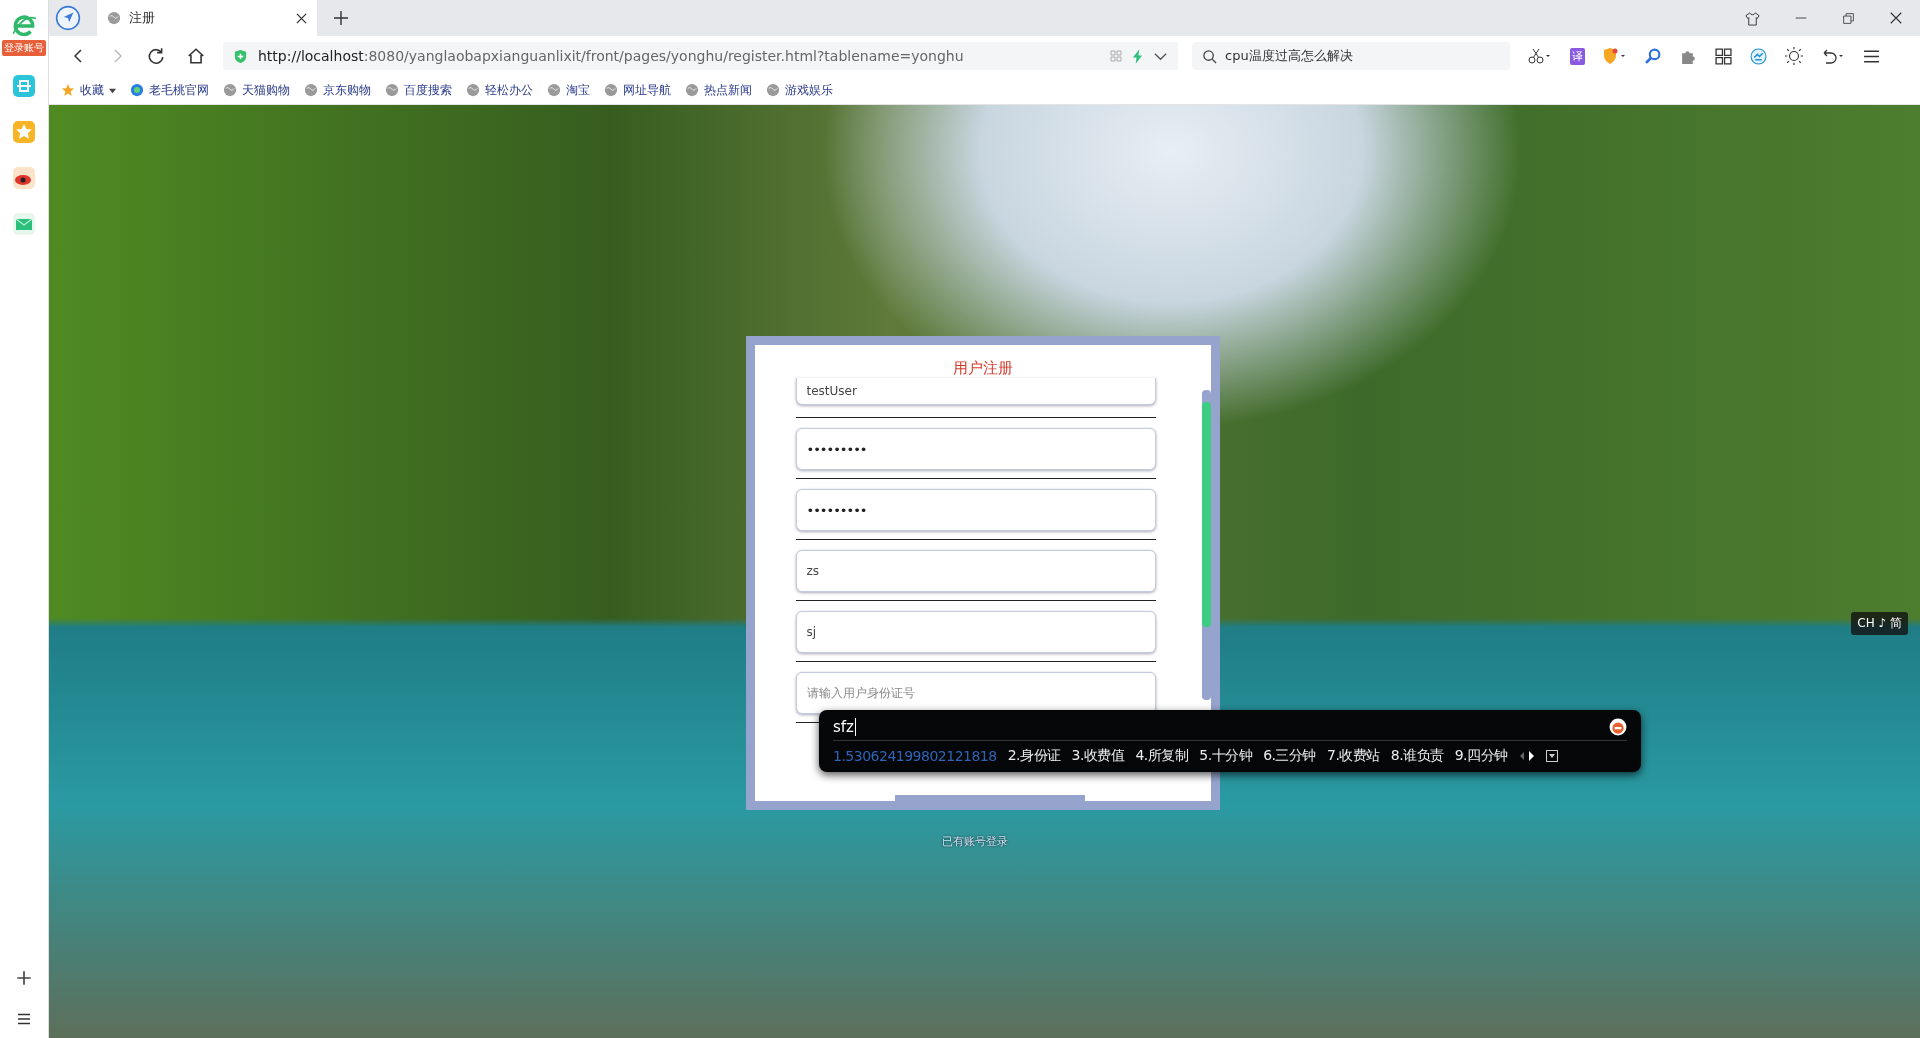  What do you see at coordinates (337, 90) in the screenshot?
I see `bookmark-link: 京东购物` at bounding box center [337, 90].